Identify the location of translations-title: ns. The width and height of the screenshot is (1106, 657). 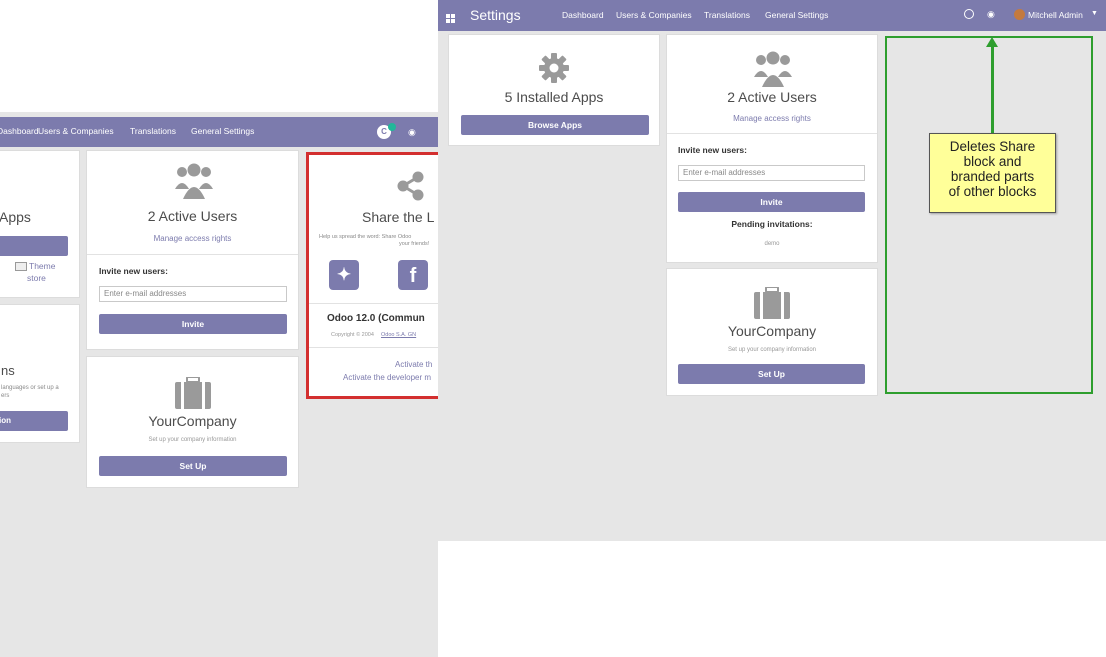
(8, 370).